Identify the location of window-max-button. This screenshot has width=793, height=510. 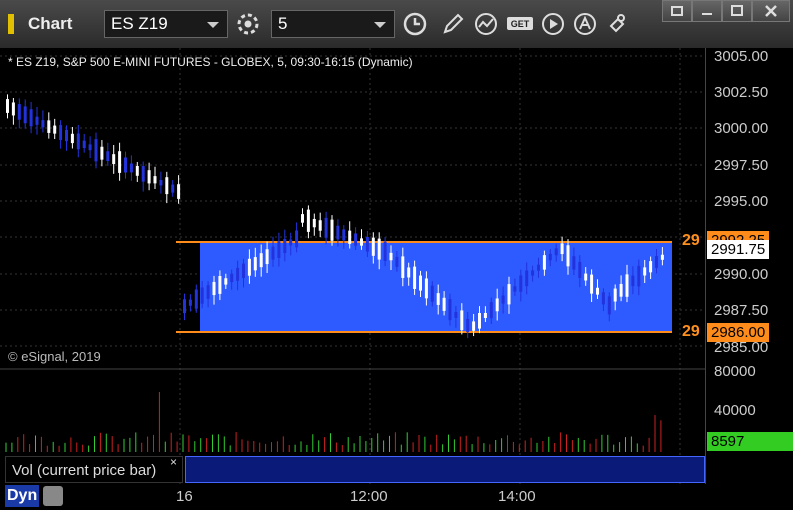
(737, 11).